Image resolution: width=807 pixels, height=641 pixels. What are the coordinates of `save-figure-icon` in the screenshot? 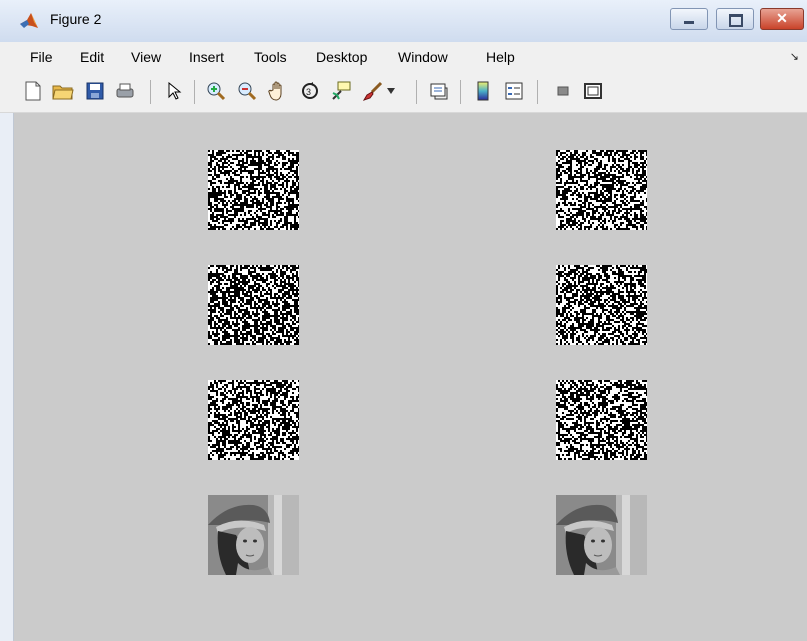 It's located at (95, 91).